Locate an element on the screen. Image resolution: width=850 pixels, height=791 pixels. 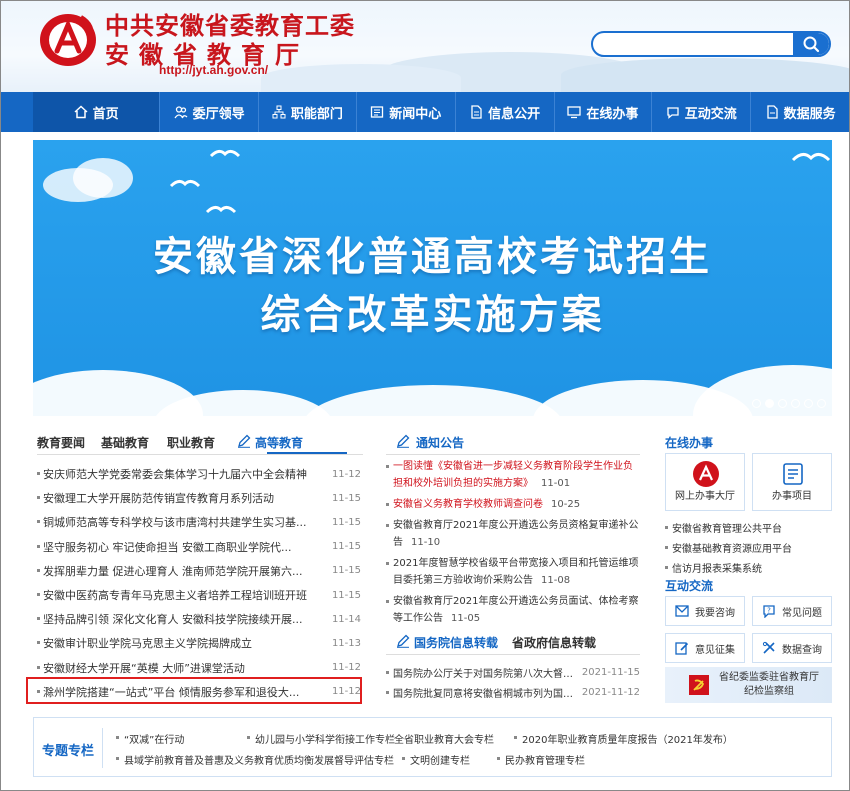
news-row: 发挥朋辈力量 促进心理育人 淮南师范学院开展第六... 11-15 is located at coordinates (199, 571).